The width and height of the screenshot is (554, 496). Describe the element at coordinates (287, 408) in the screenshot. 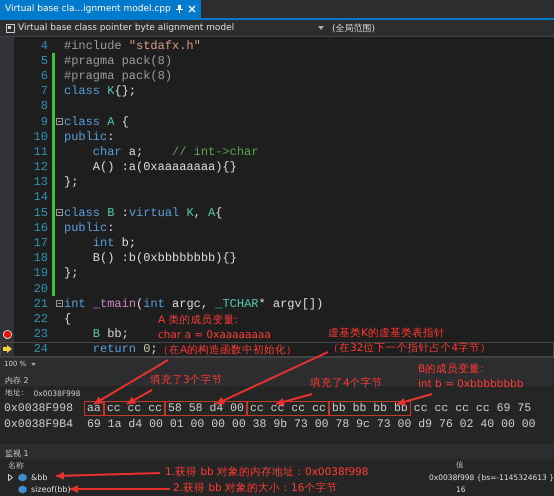

I see `highlighted-bytes: cc cc cc cc` at that location.